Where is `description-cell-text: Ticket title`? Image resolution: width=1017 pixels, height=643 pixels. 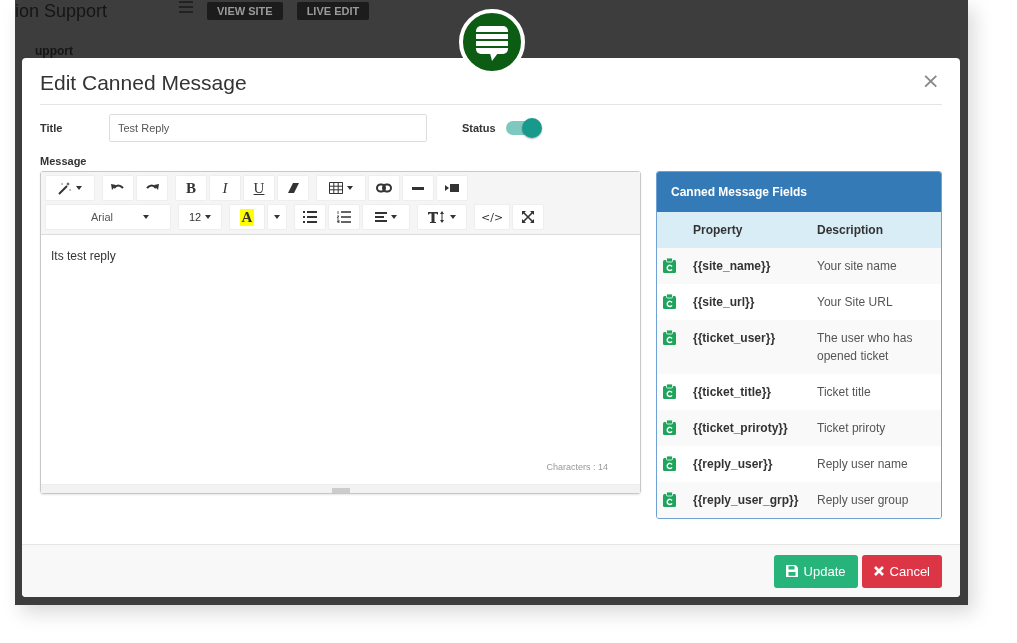 description-cell-text: Ticket title is located at coordinates (844, 392).